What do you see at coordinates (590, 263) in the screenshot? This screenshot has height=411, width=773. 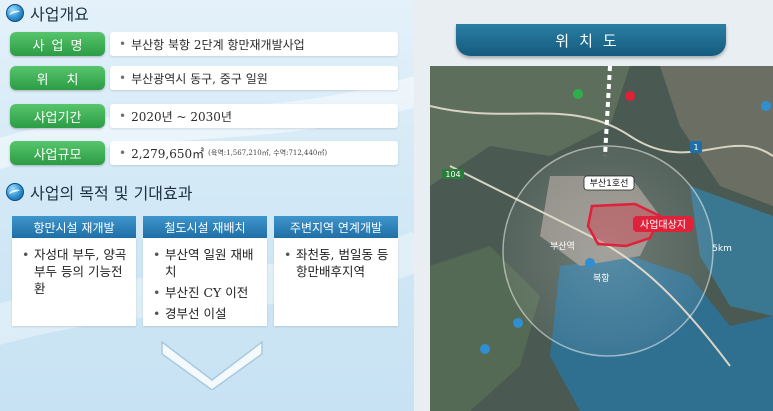 I see `station-marker` at bounding box center [590, 263].